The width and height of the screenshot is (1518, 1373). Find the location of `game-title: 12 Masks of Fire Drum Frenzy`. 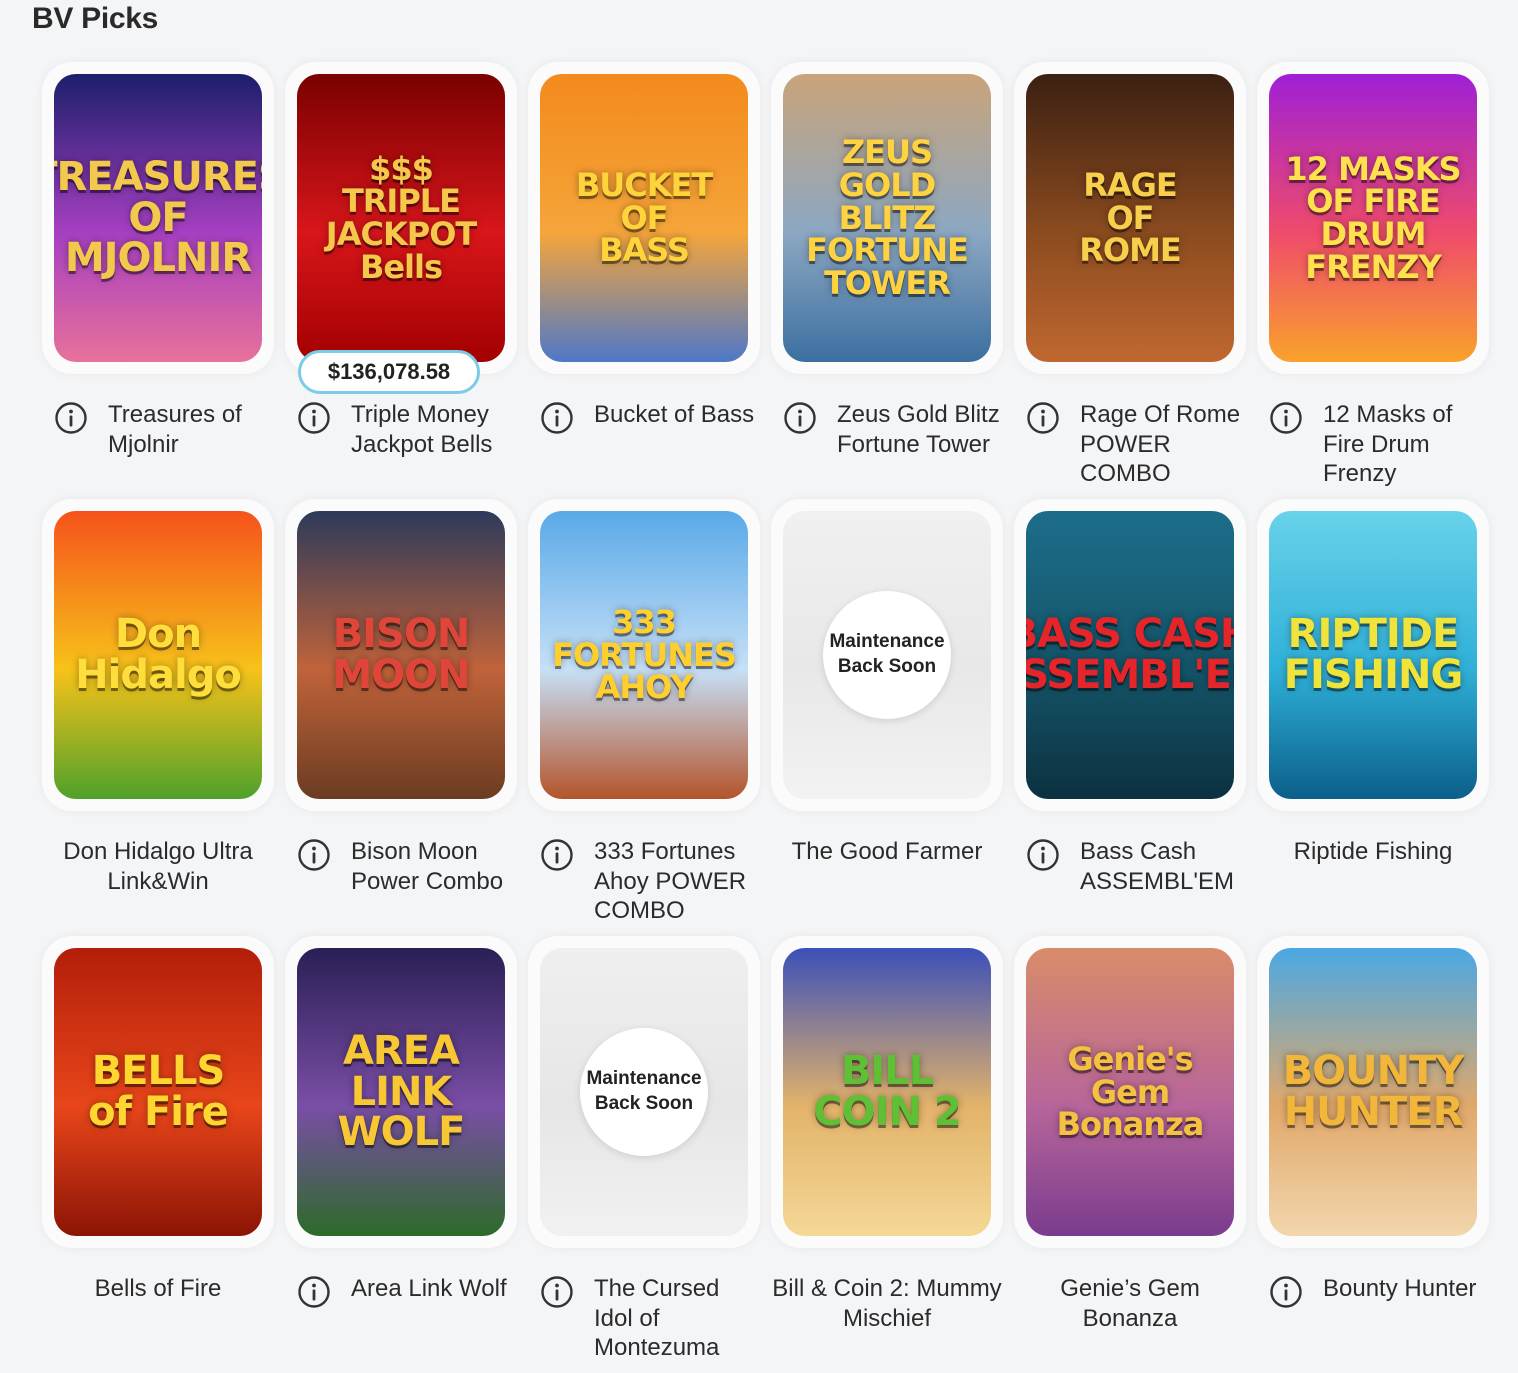

game-title: 12 Masks of Fire Drum Frenzy is located at coordinates (1406, 444).